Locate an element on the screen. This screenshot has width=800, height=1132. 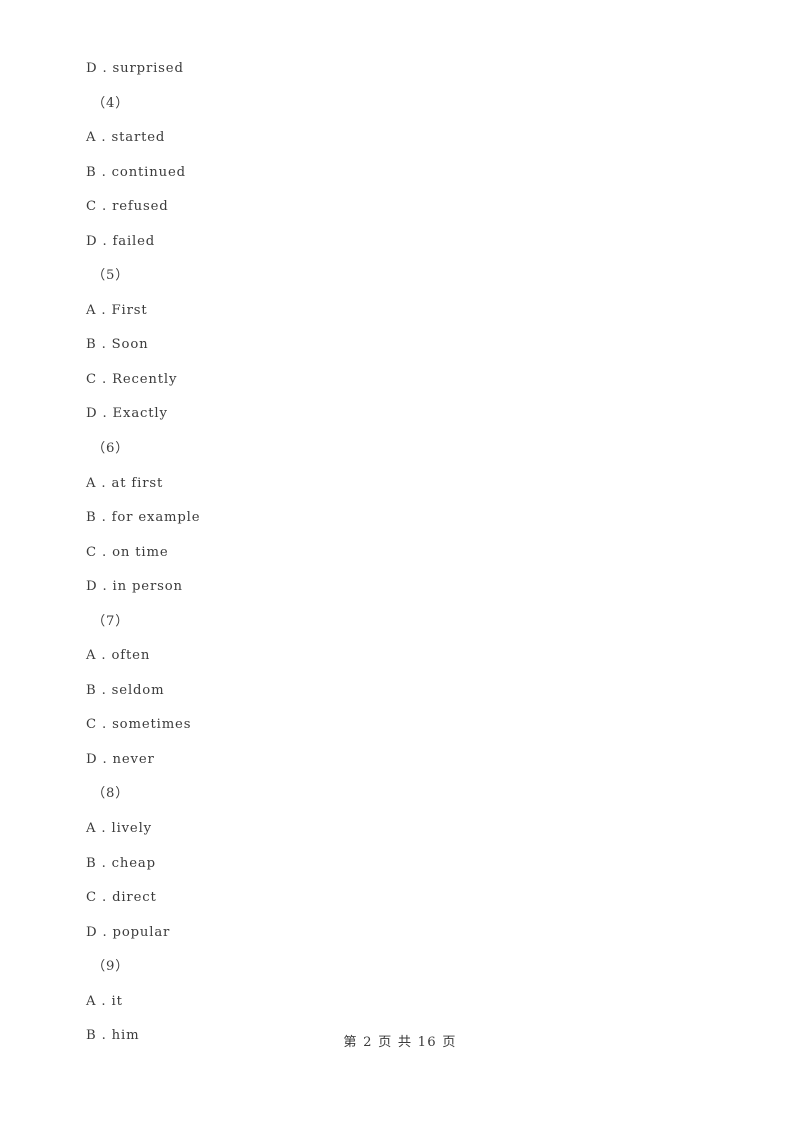
answer-option: C . Recently is located at coordinates (132, 379).